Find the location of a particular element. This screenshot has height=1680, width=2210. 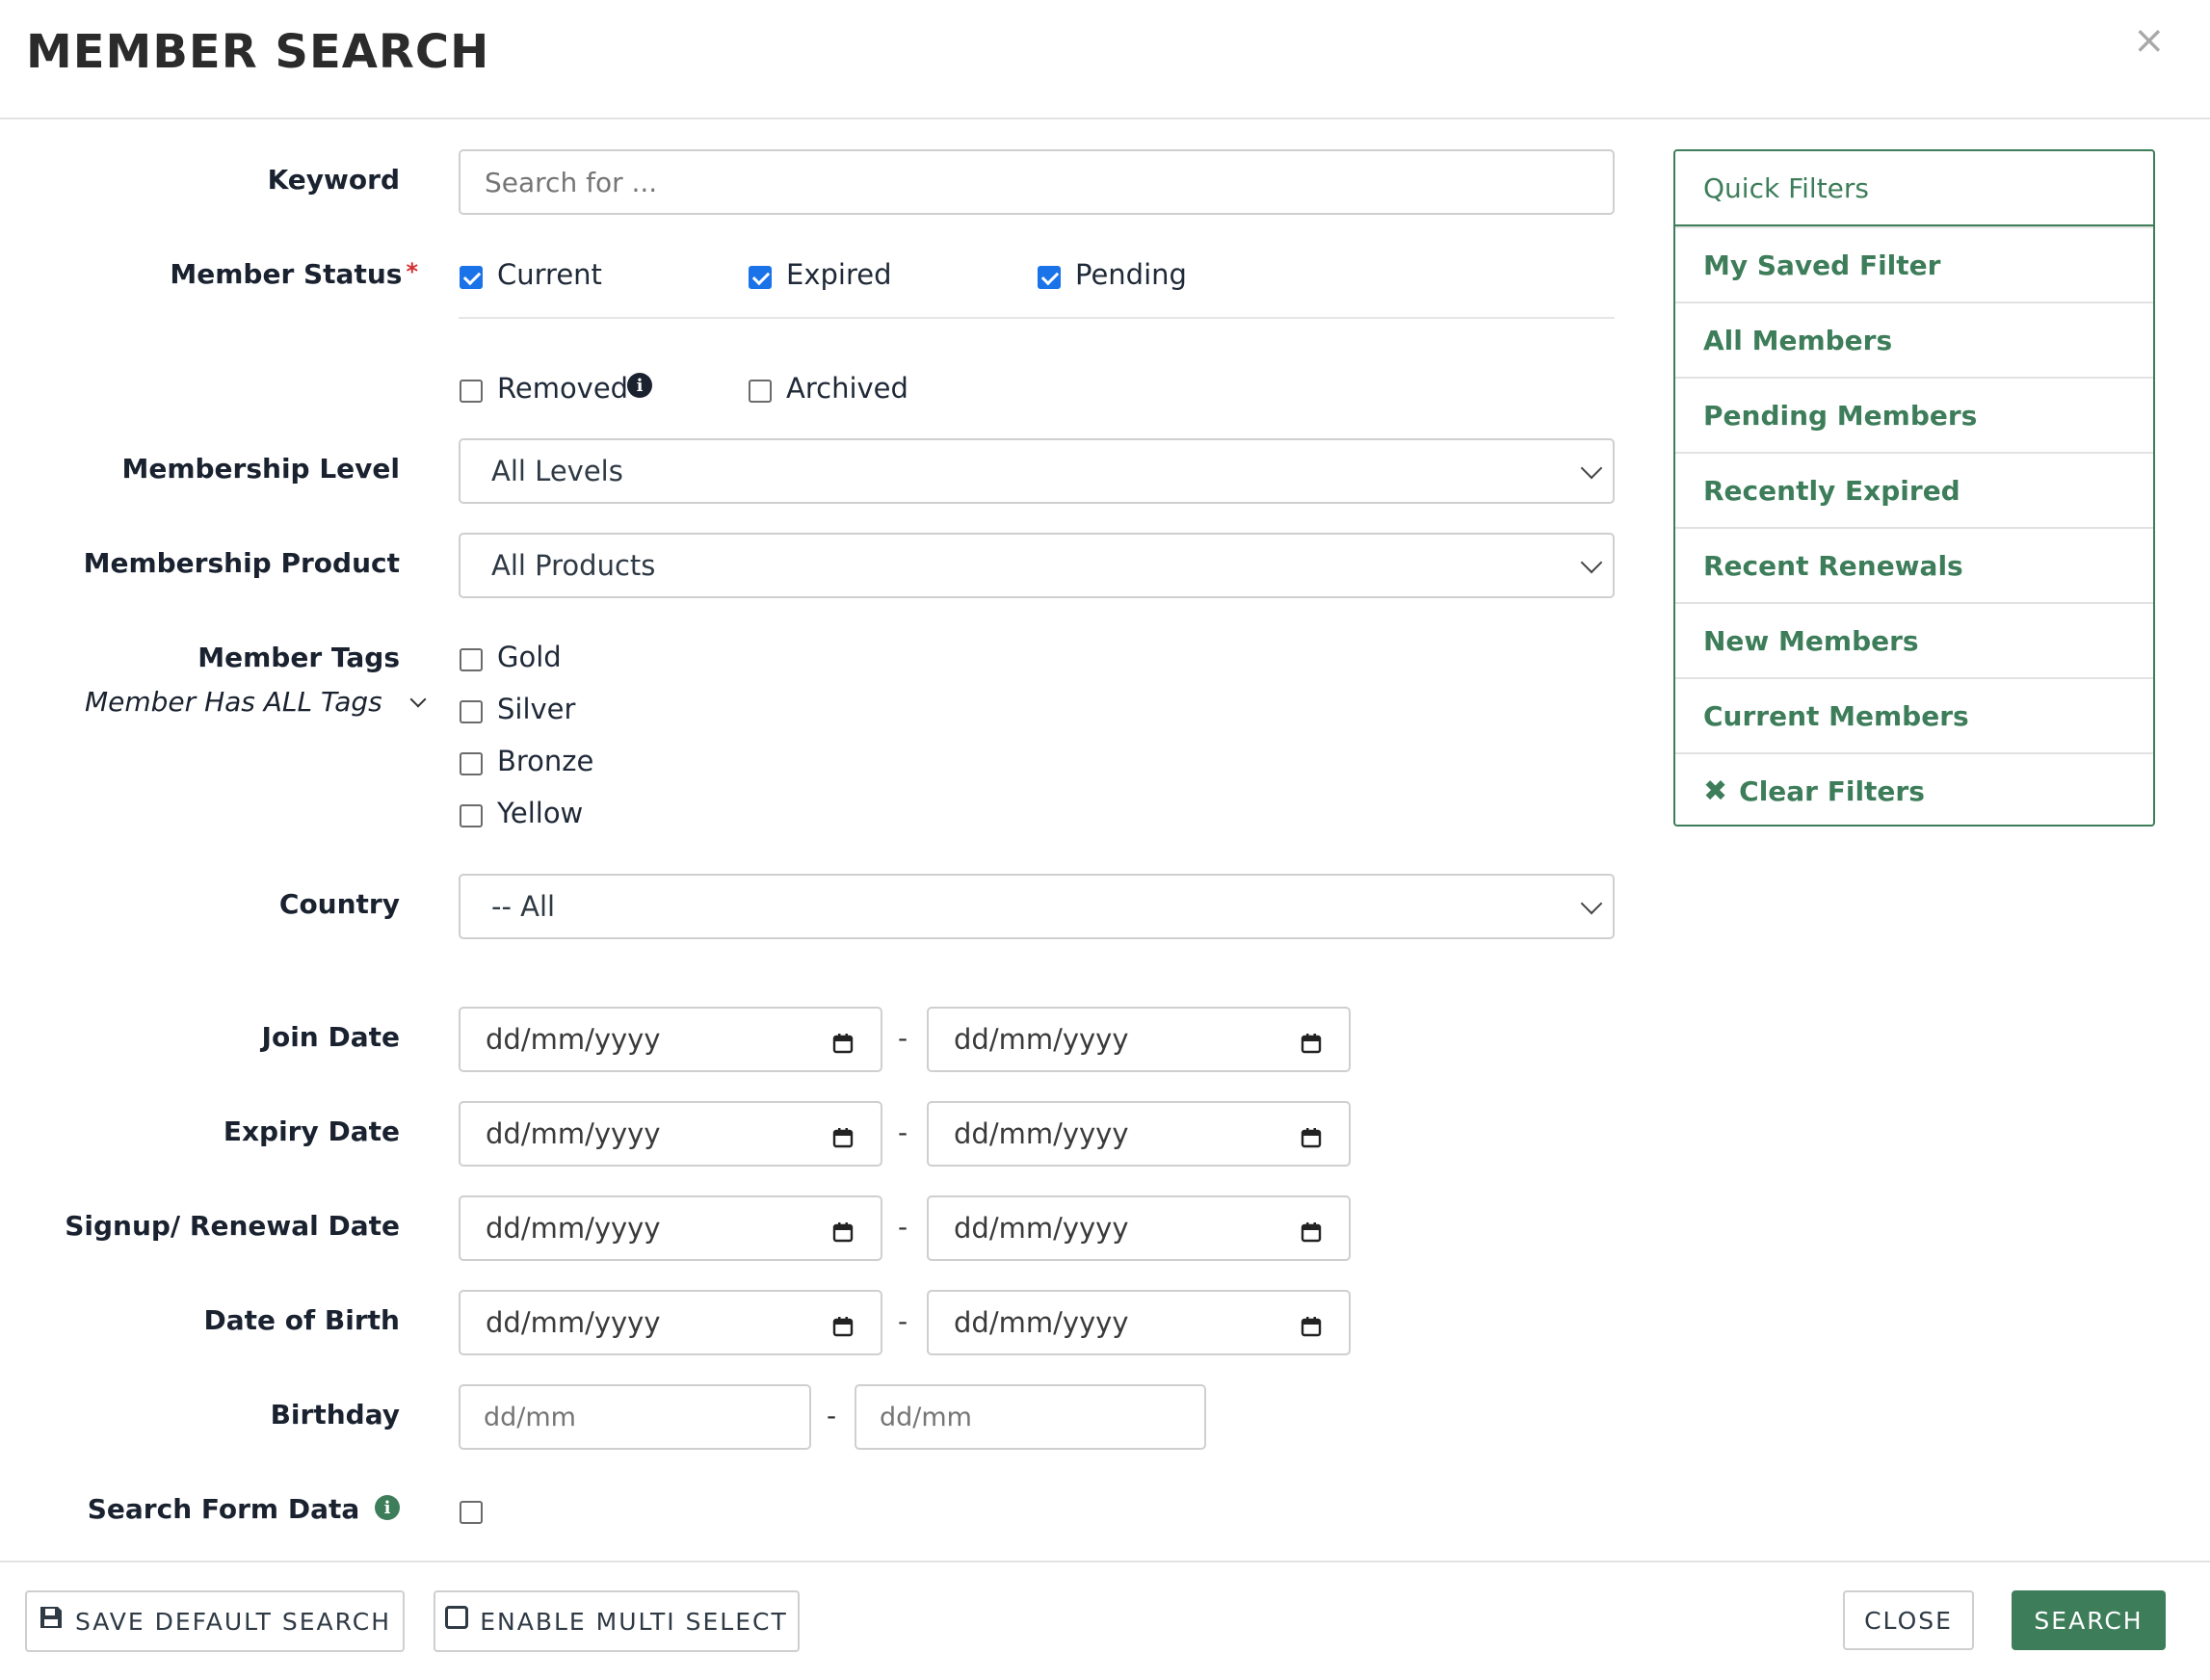

date-range-label: Expiry Date is located at coordinates (312, 1131).